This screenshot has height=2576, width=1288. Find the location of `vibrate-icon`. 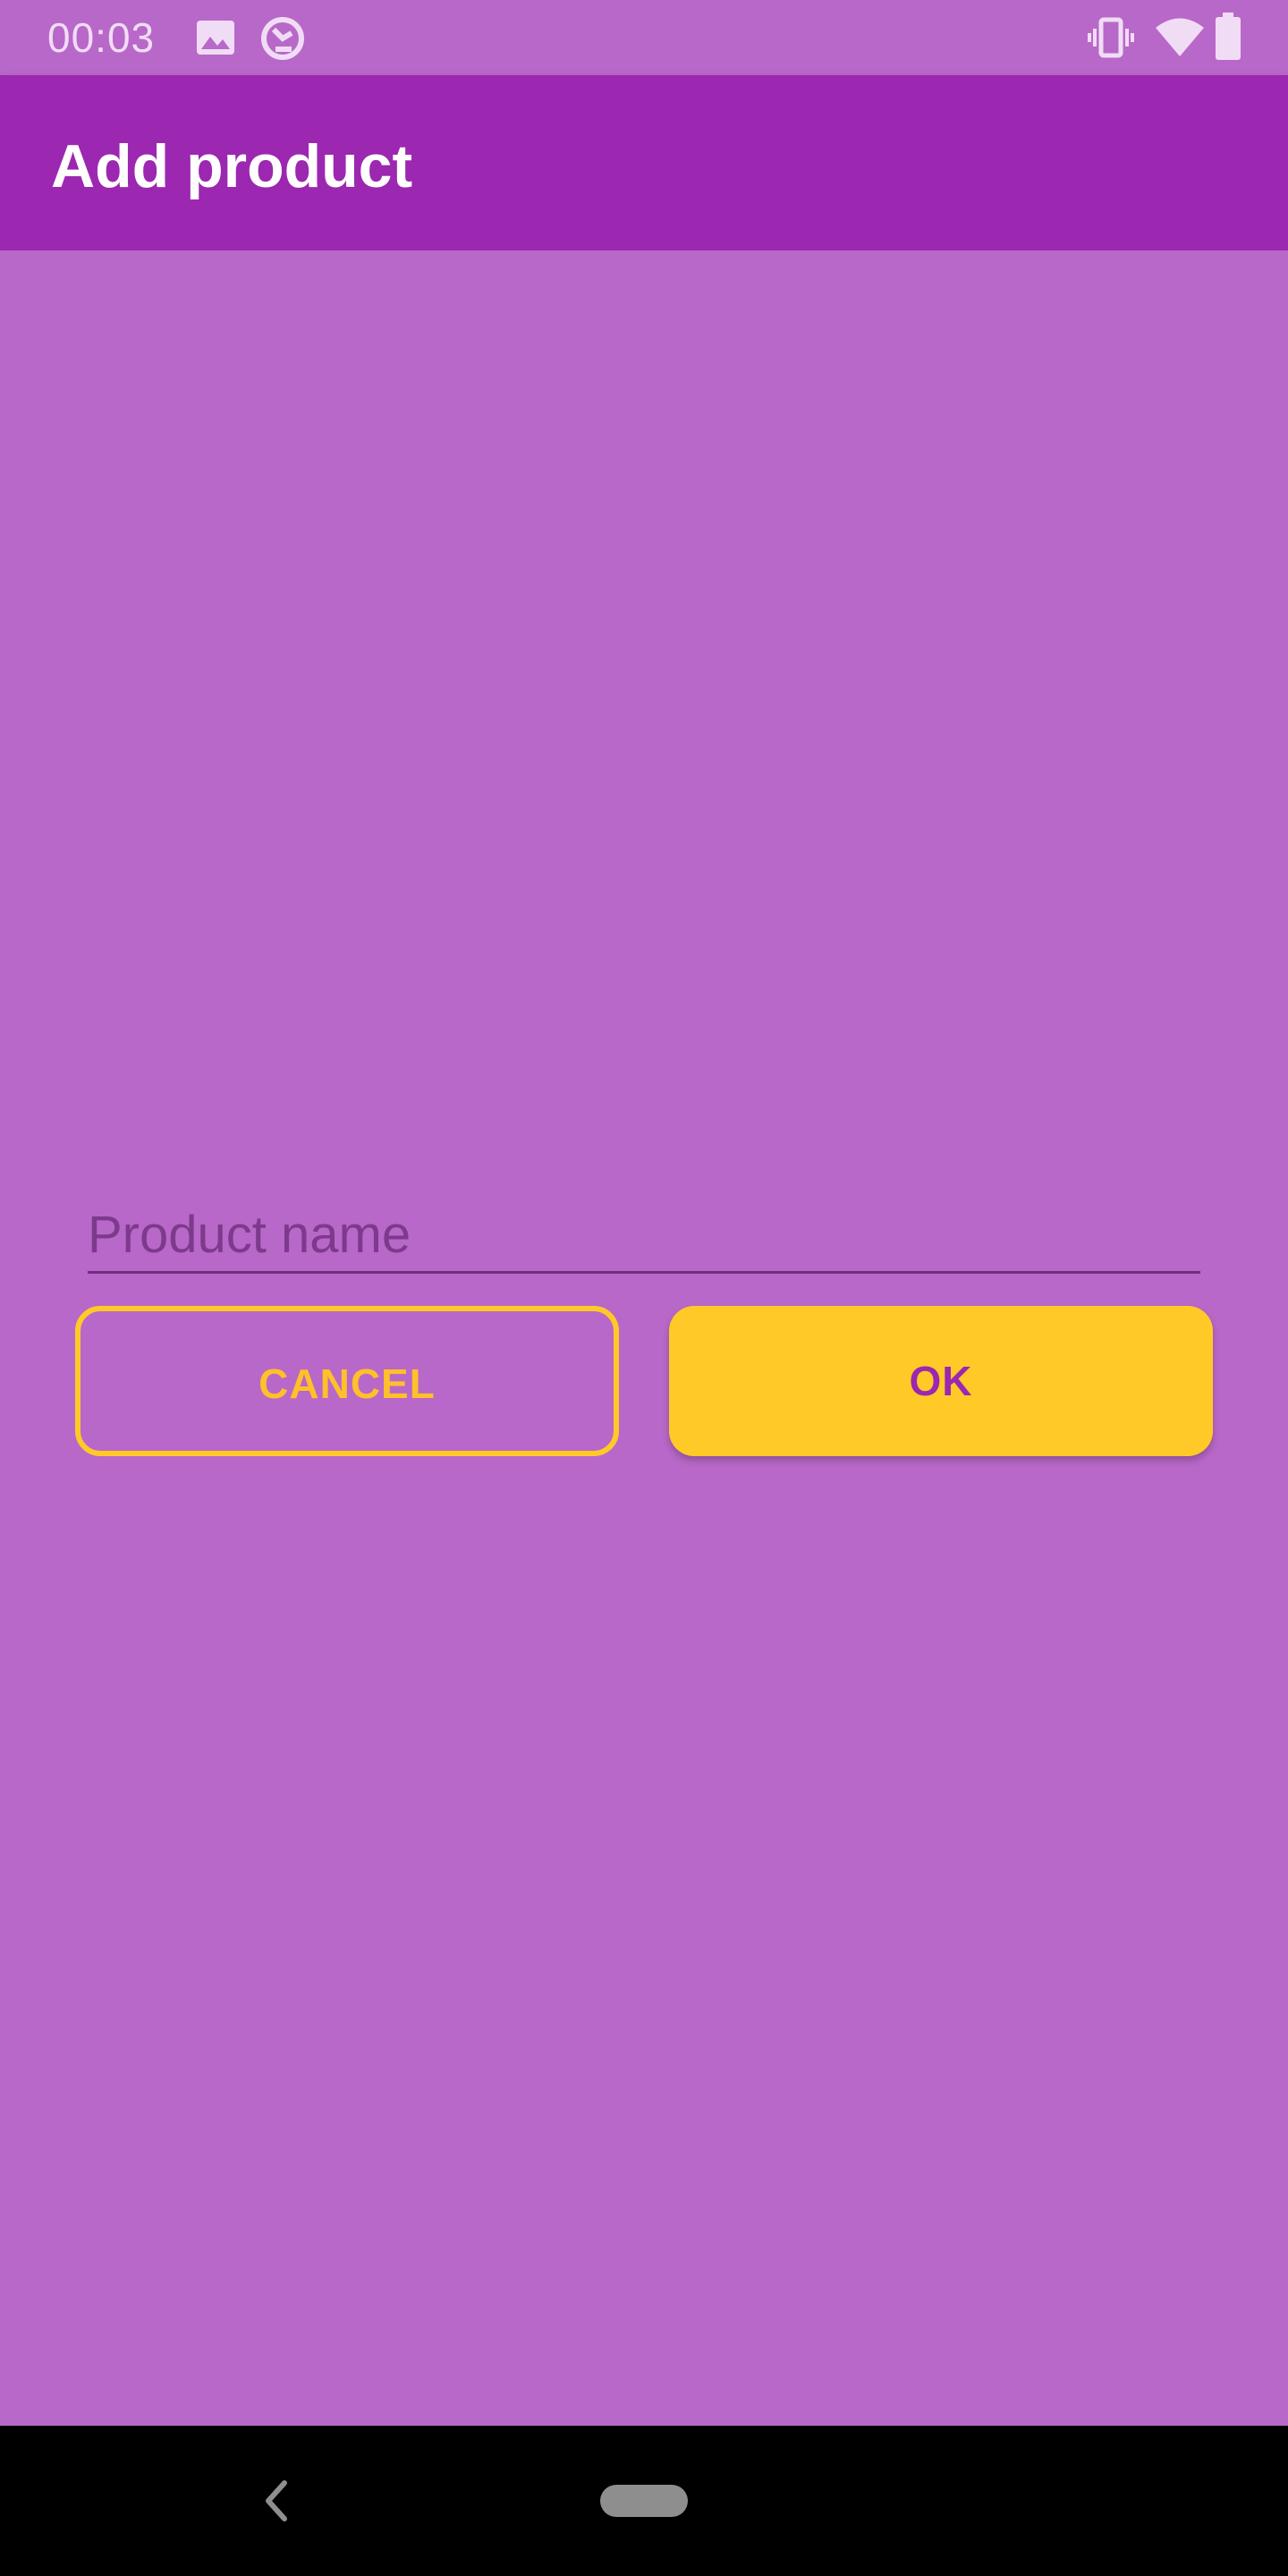

vibrate-icon is located at coordinates (1111, 37).